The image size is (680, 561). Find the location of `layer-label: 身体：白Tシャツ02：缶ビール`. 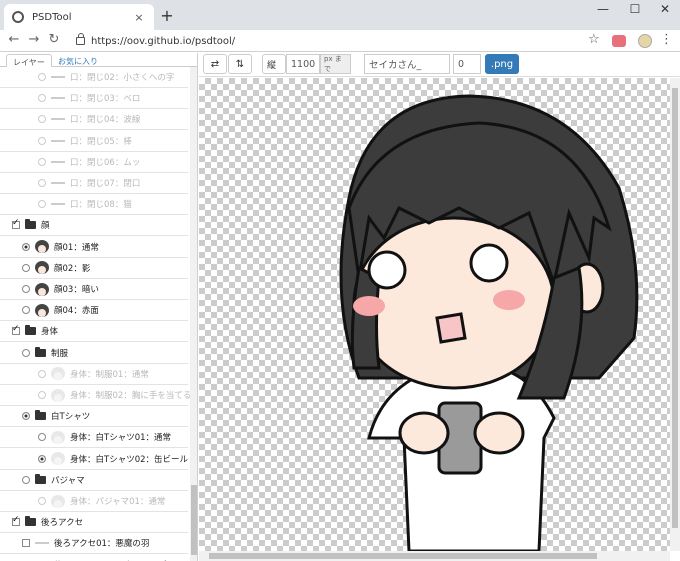

layer-label: 身体：白Tシャツ02：缶ビール is located at coordinates (129, 459).